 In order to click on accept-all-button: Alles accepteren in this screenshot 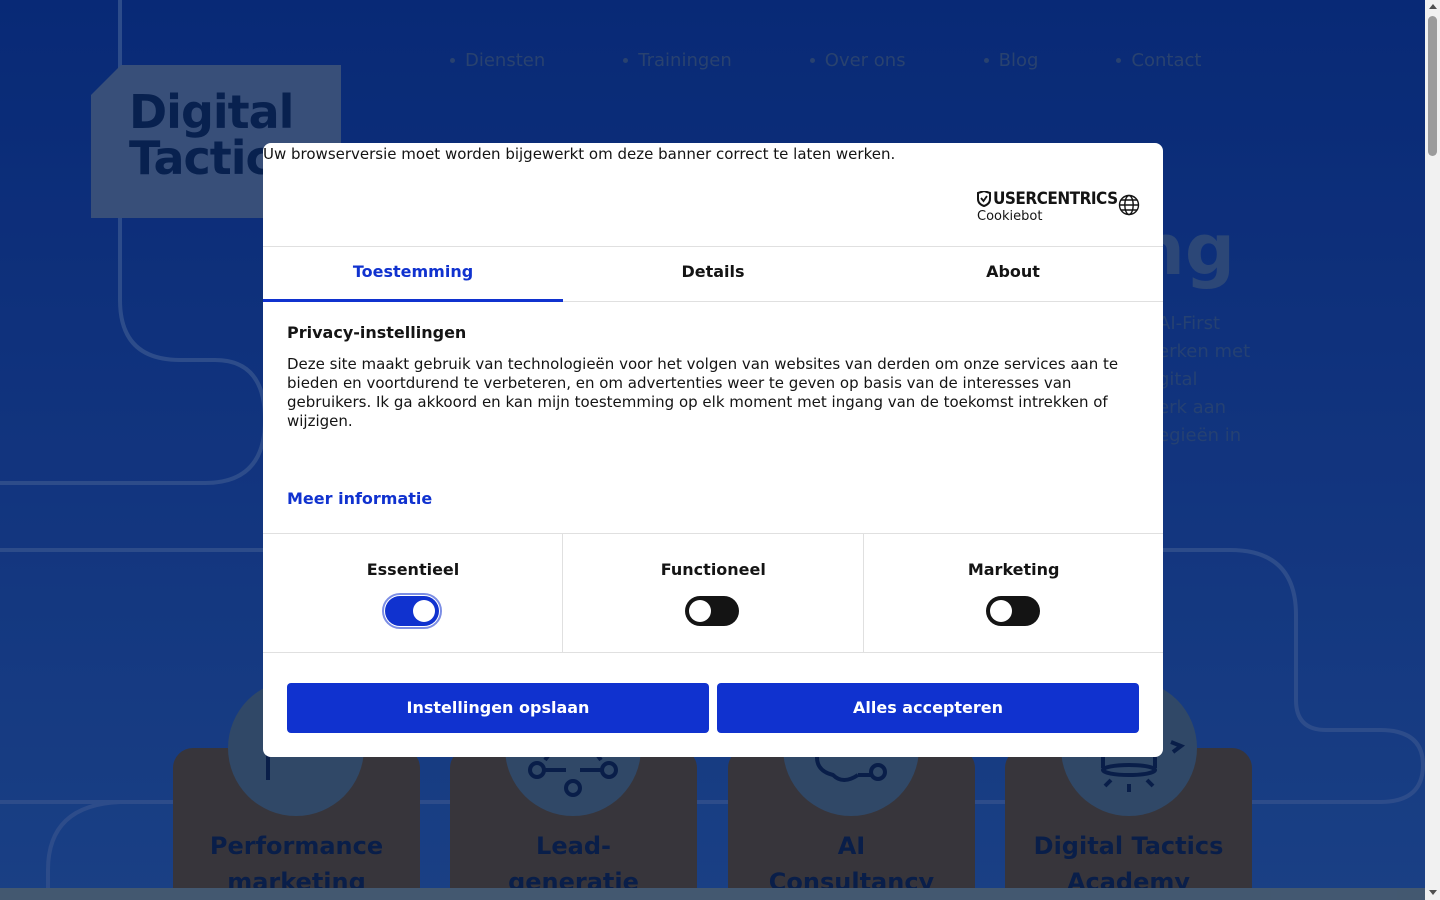, I will do `click(928, 708)`.